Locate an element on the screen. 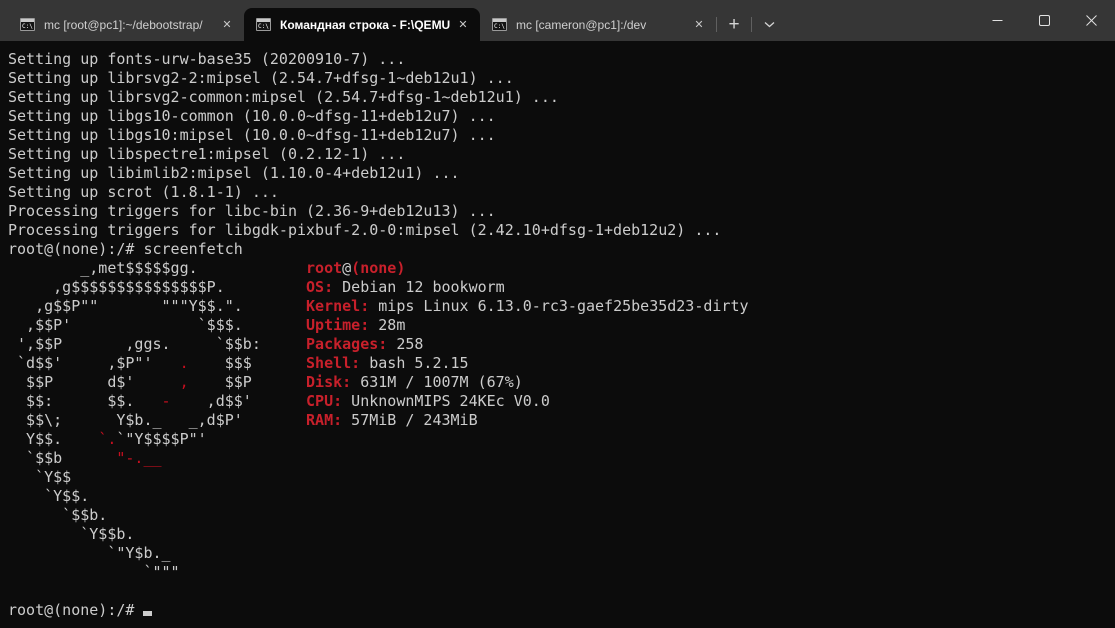 This screenshot has height=628, width=1115. maximize-icon is located at coordinates (1044, 20).